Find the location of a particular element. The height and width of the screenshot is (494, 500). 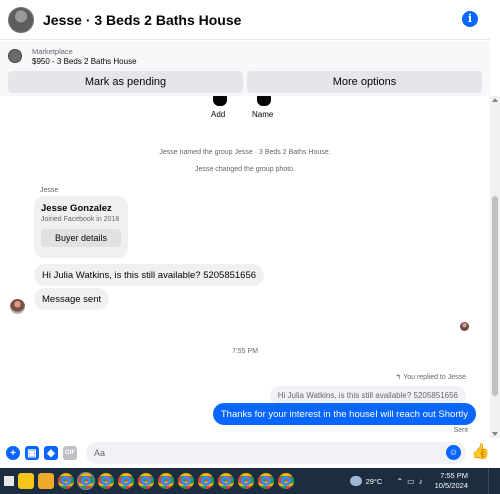

listing-thumbnail is located at coordinates (15, 56).